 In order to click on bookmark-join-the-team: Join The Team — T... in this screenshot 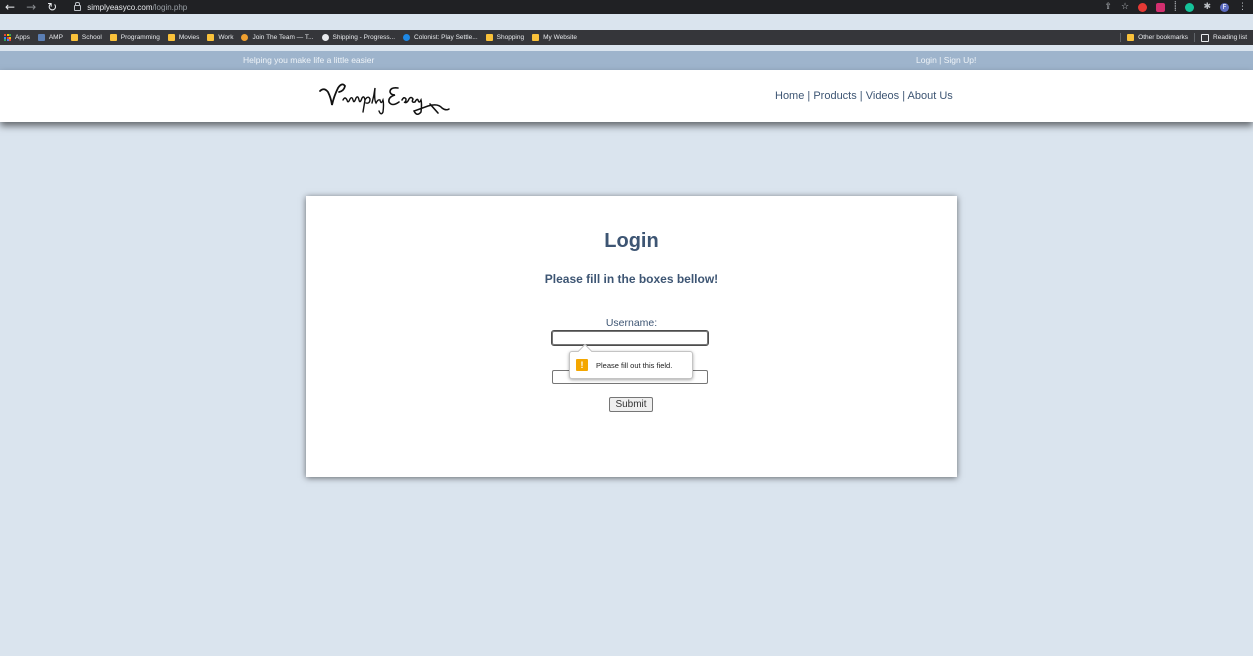, I will do `click(277, 37)`.